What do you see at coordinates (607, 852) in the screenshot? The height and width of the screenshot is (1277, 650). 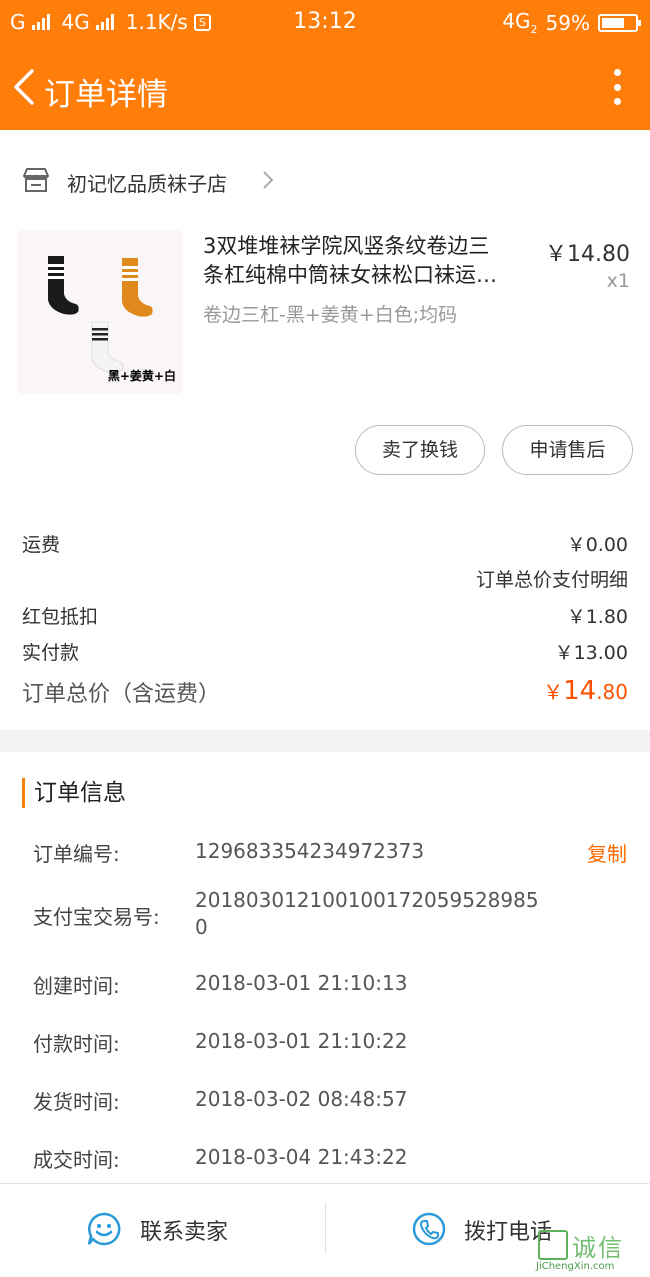 I see `copy-button: 复制` at bounding box center [607, 852].